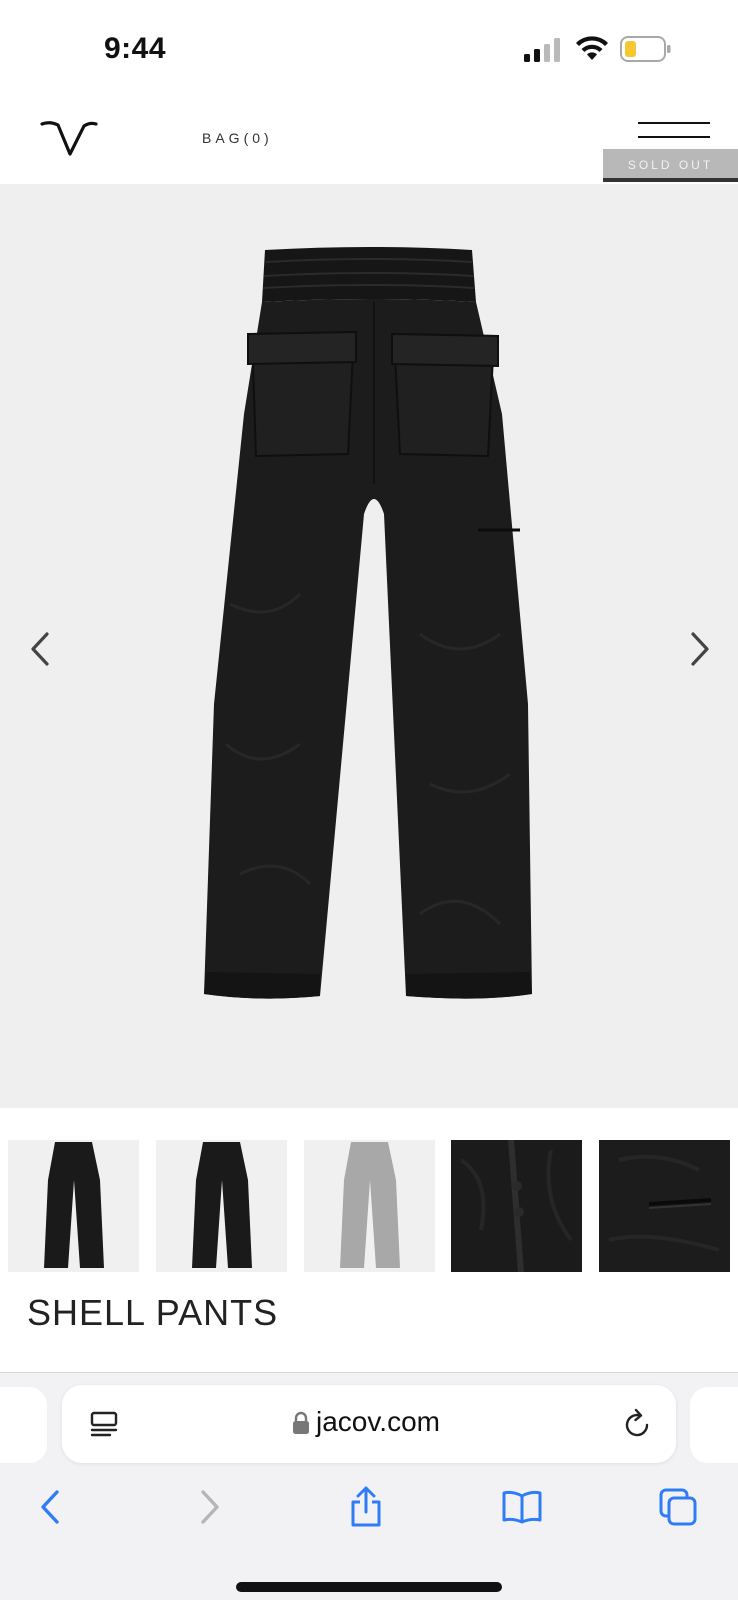  I want to click on tabs-icon, so click(678, 1507).